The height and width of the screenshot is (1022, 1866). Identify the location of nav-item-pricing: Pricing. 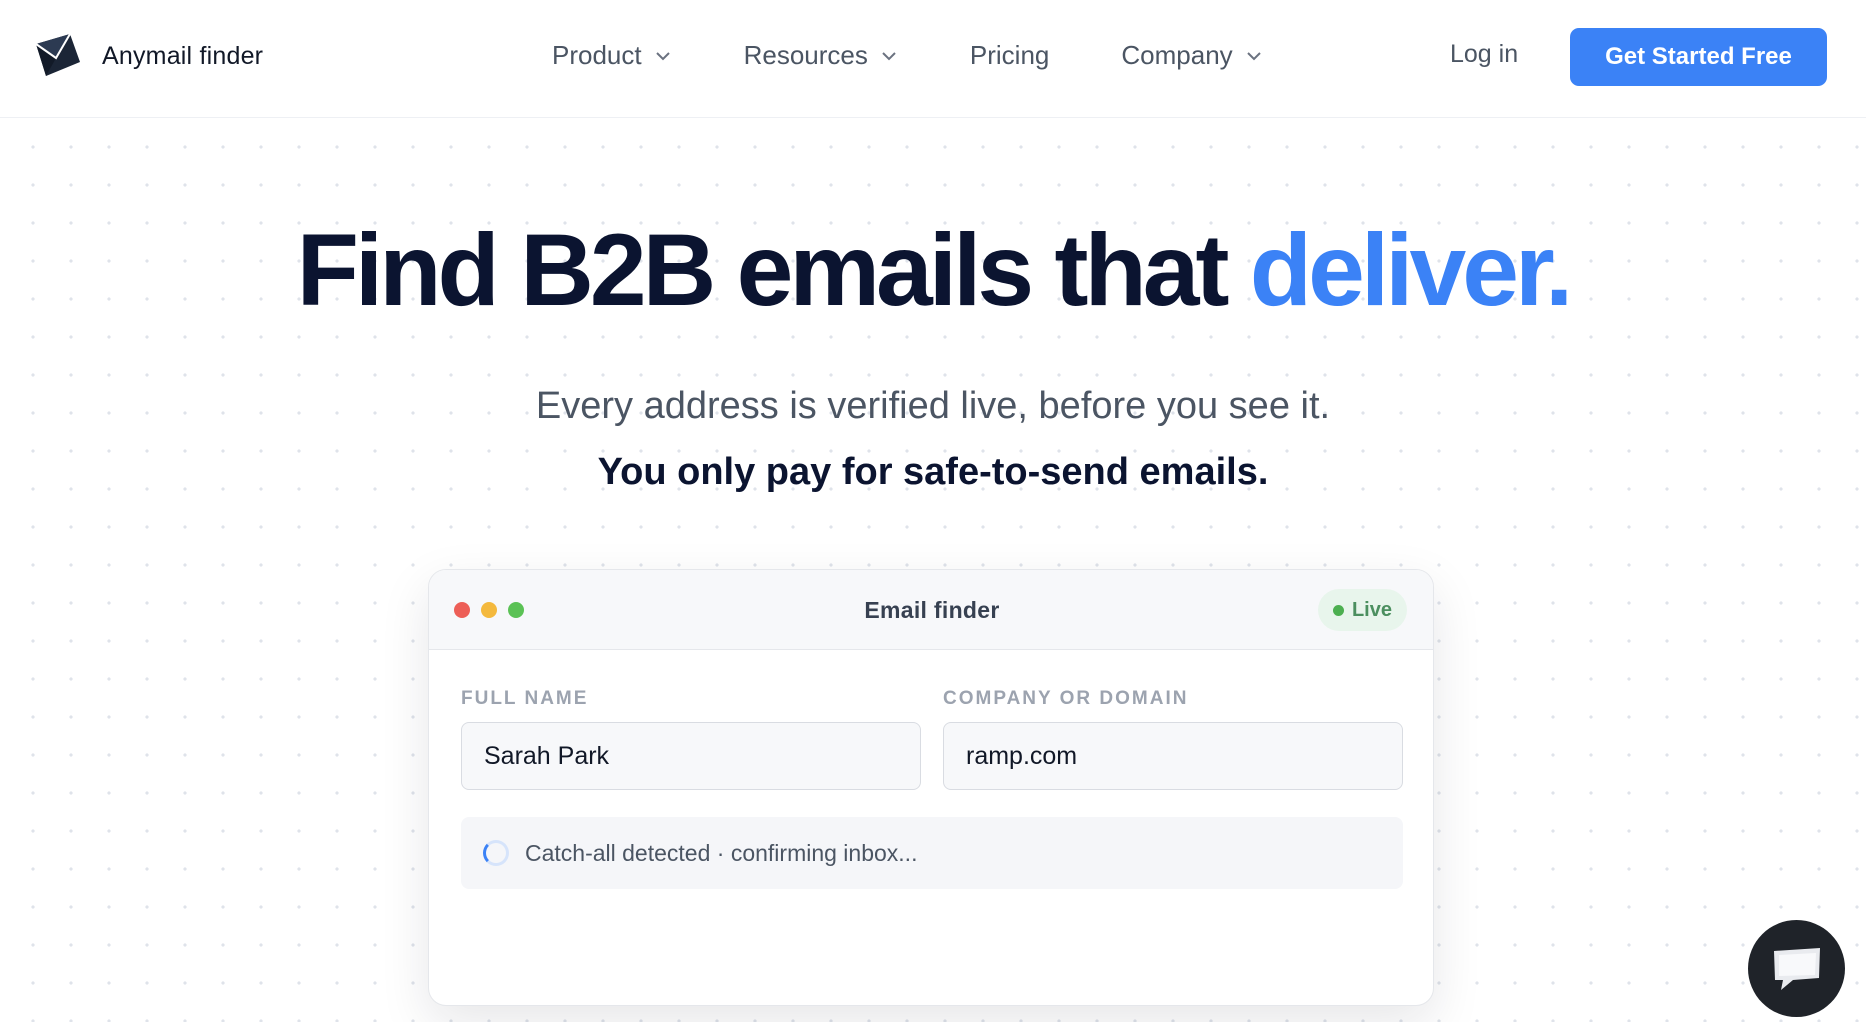
(1009, 55).